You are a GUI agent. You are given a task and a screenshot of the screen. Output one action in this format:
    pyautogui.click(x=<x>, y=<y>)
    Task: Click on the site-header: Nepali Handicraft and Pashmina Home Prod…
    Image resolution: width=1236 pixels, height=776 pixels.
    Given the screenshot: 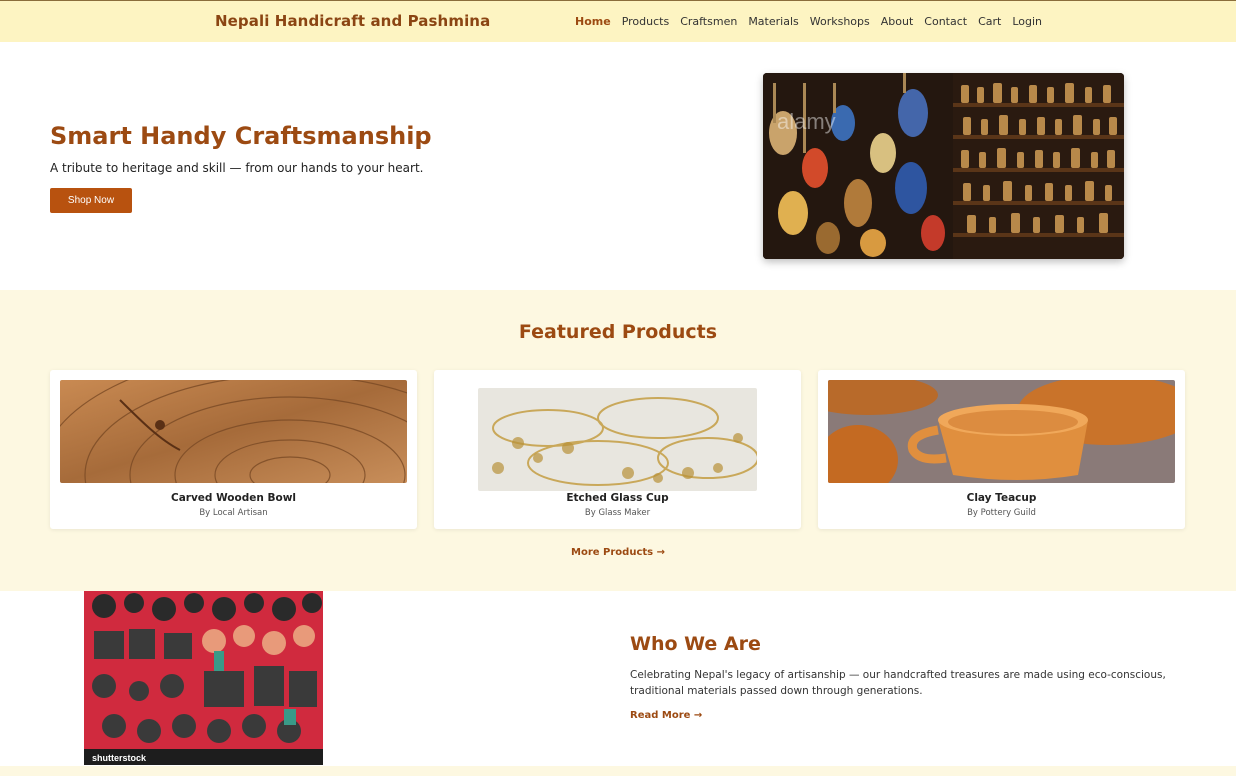 What is the action you would take?
    pyautogui.click(x=618, y=21)
    